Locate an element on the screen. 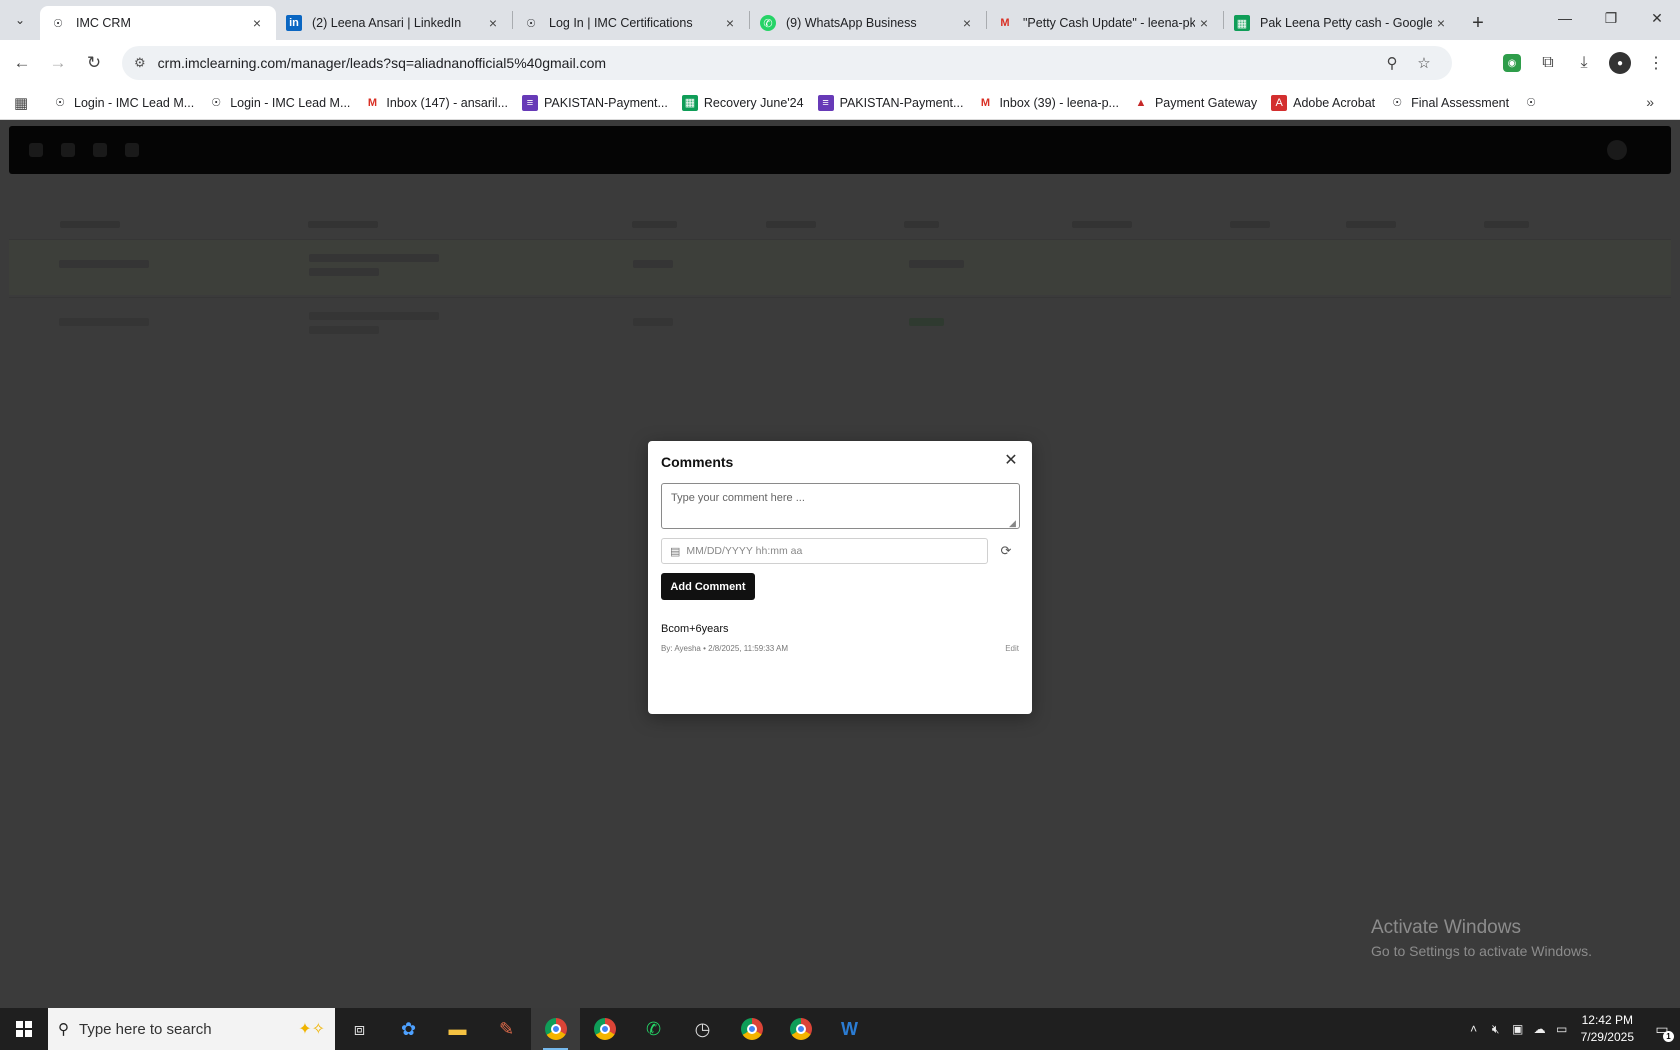 The width and height of the screenshot is (1680, 1050). windows-logo-icon is located at coordinates (24, 1029).